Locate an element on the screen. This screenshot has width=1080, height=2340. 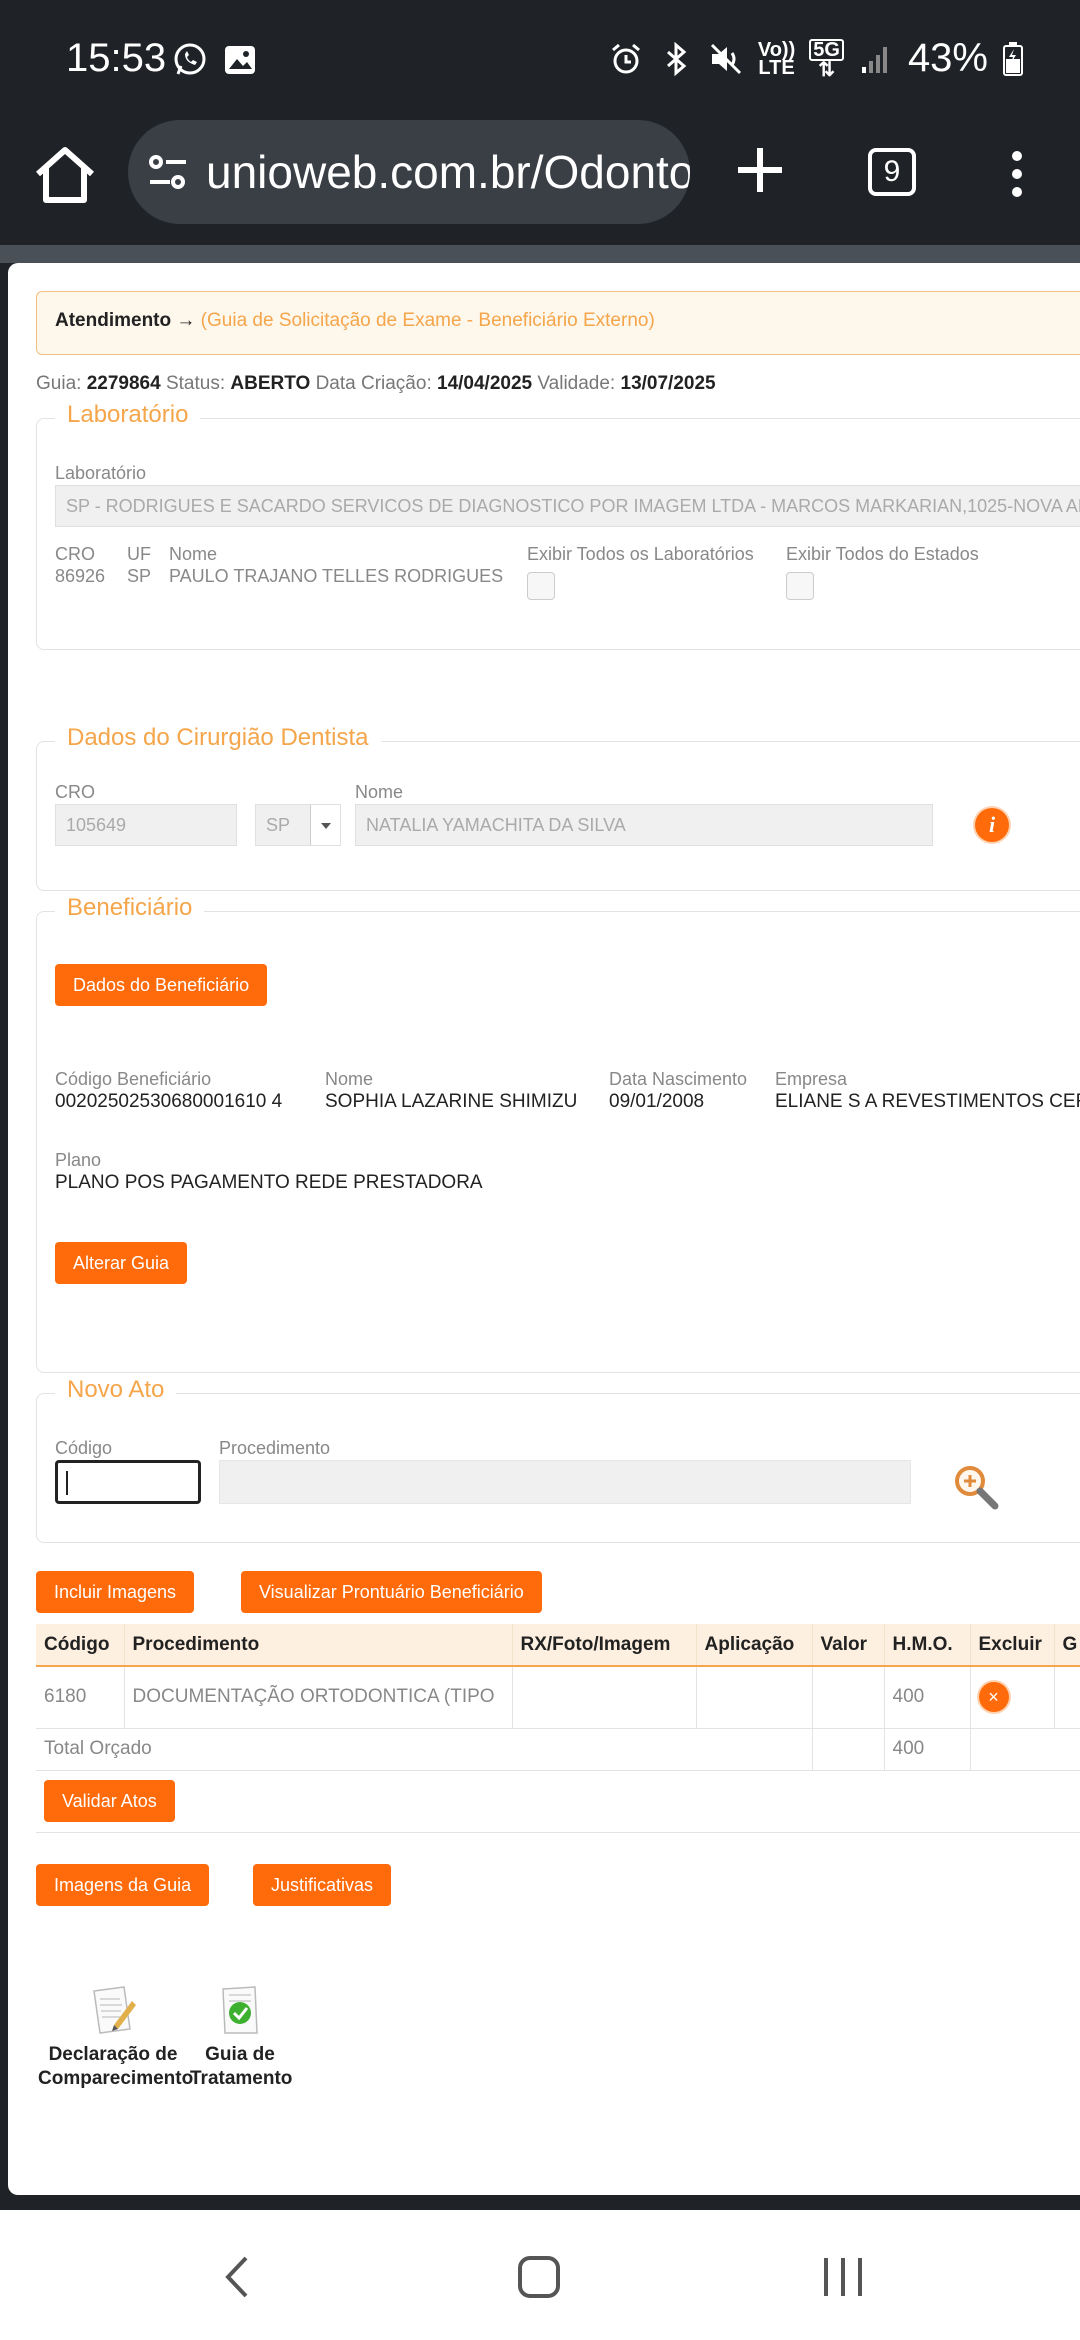
status-label: Status: is located at coordinates (195, 383).